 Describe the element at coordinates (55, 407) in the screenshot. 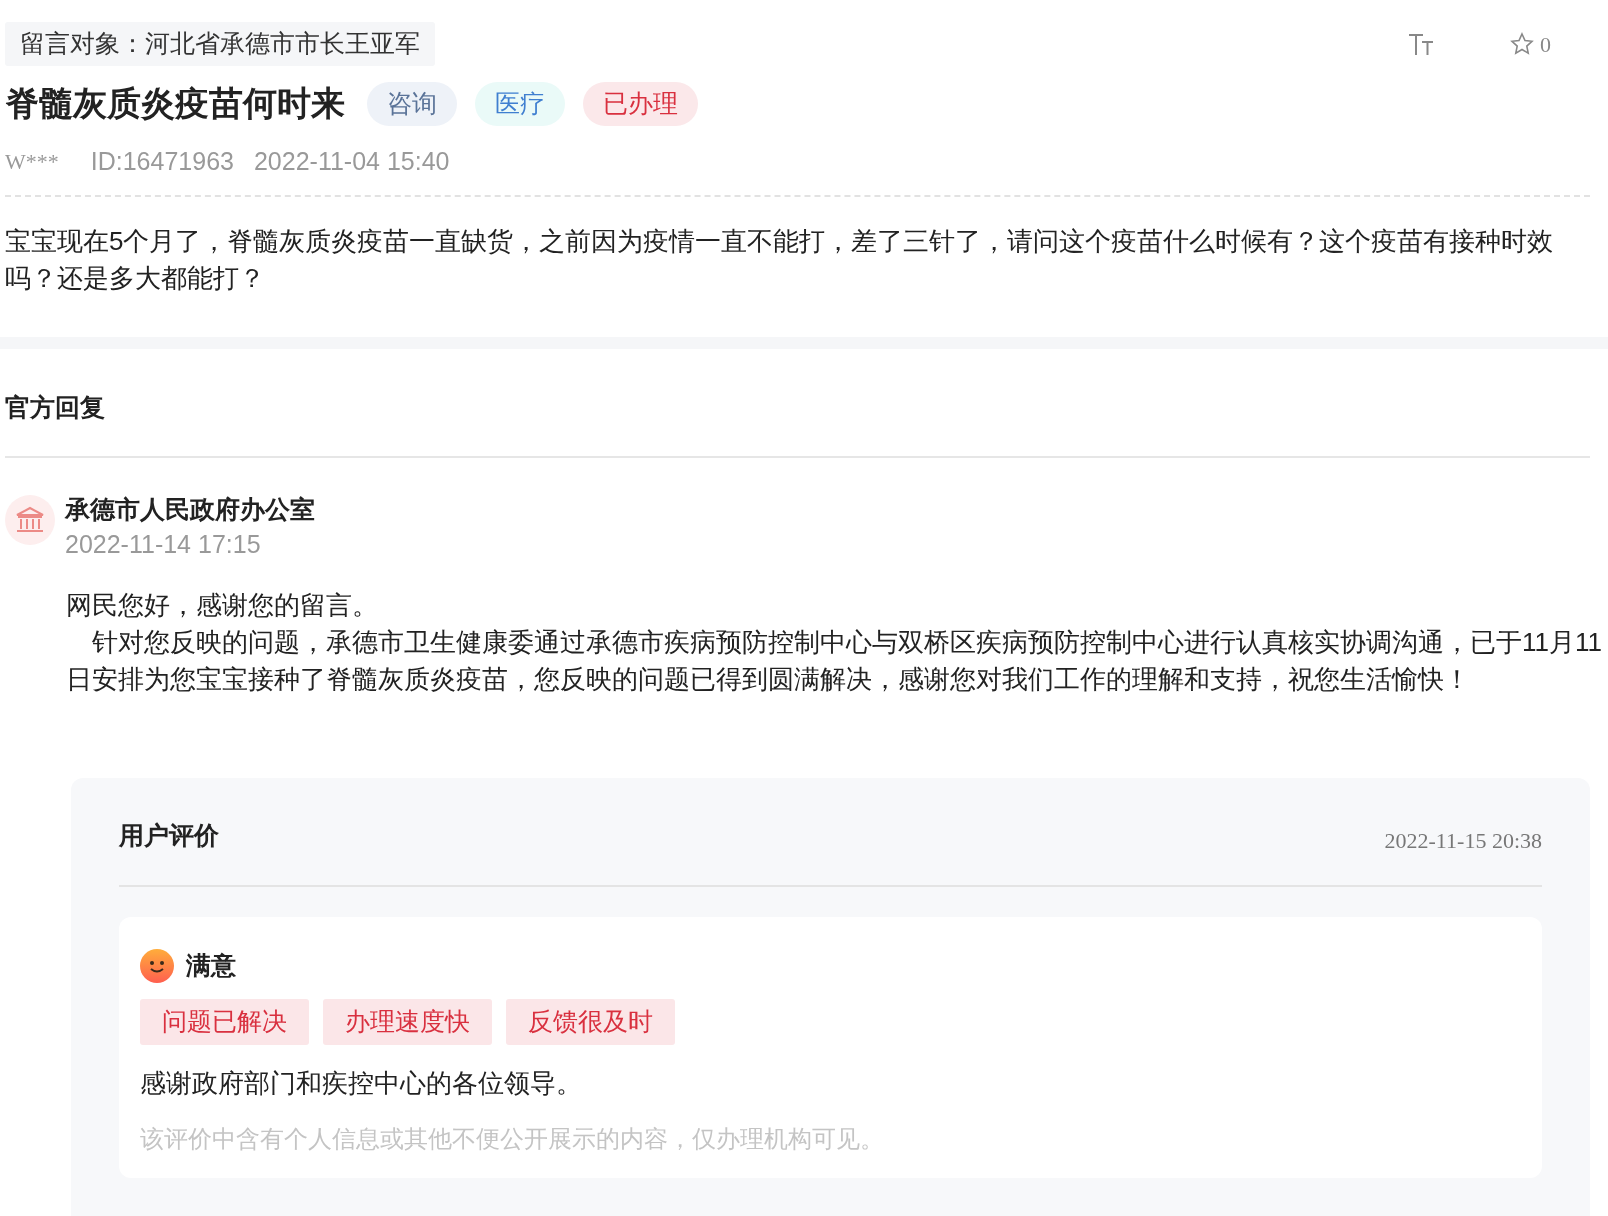

I see `section-heading: 官方回复` at that location.